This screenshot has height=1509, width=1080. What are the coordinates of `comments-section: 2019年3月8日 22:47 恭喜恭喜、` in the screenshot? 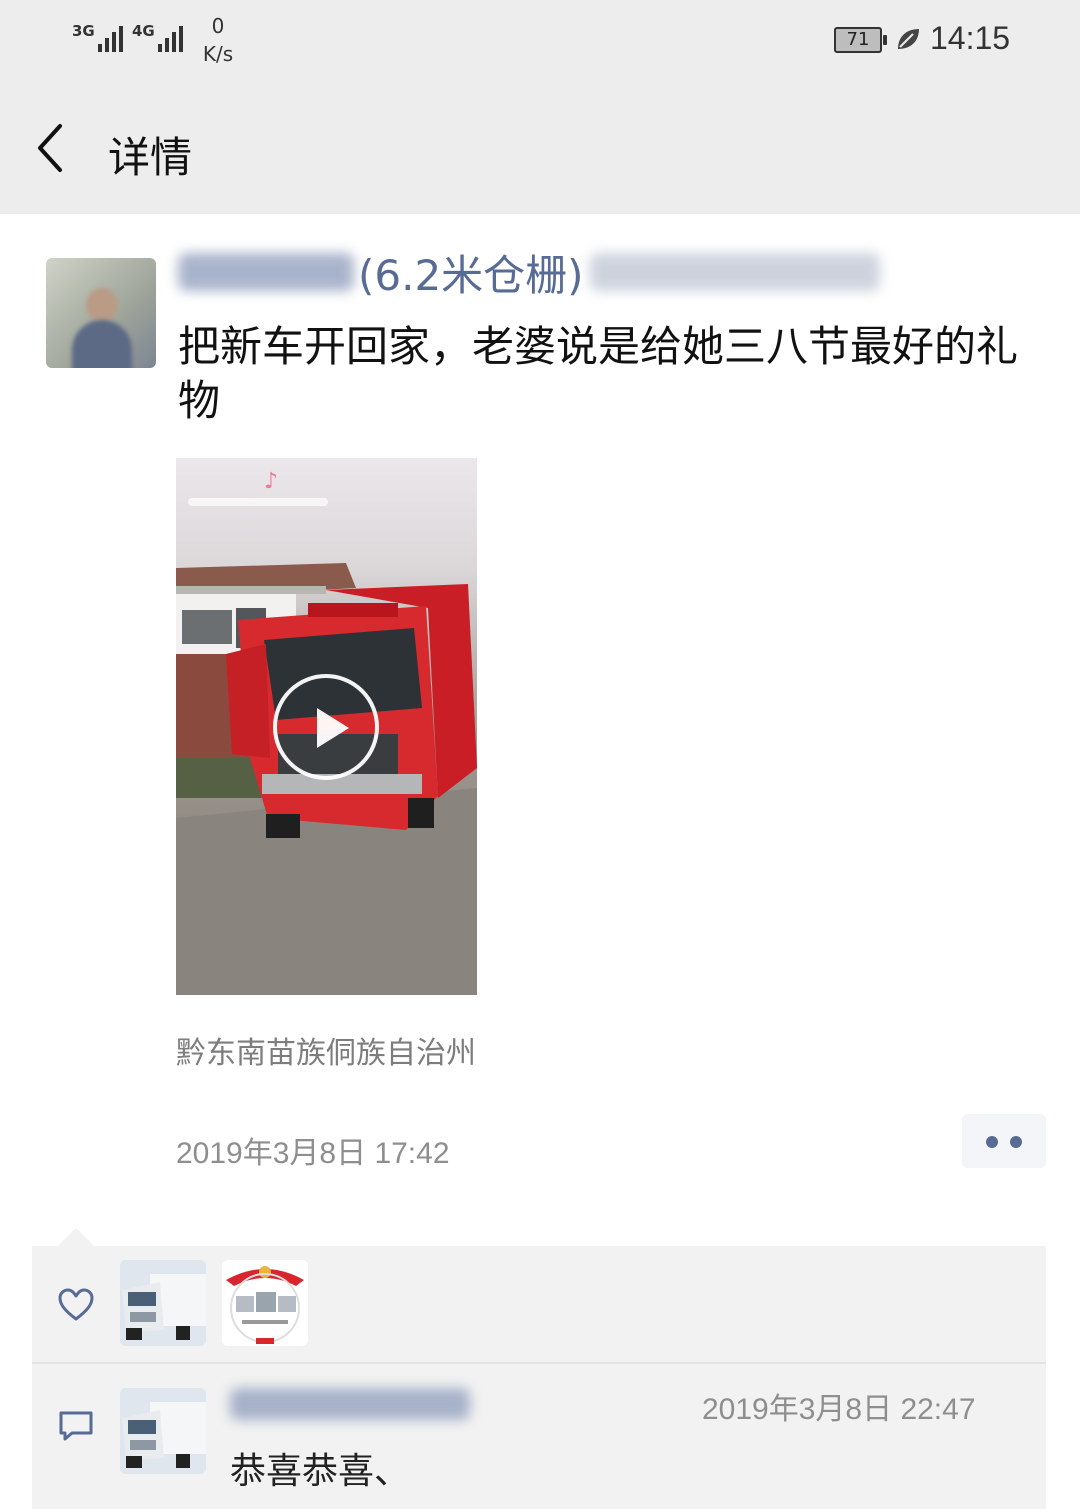 It's located at (539, 1436).